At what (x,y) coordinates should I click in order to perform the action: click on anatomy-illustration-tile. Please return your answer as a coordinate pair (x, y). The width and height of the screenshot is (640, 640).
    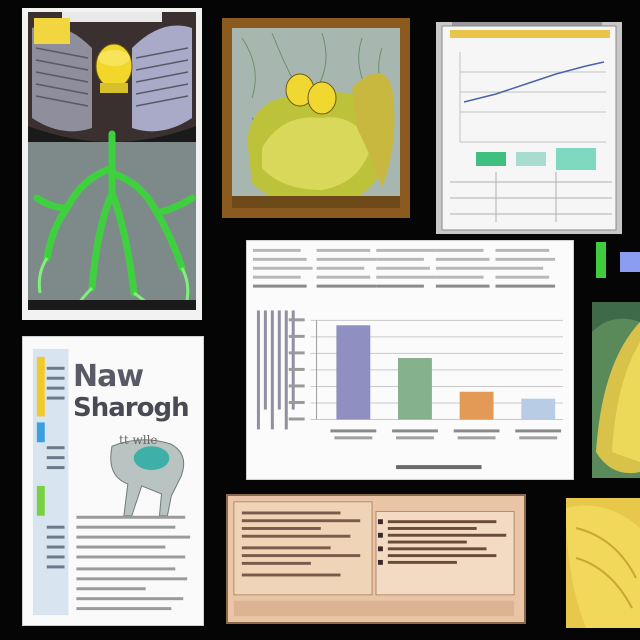
    Looking at the image, I should click on (112, 164).